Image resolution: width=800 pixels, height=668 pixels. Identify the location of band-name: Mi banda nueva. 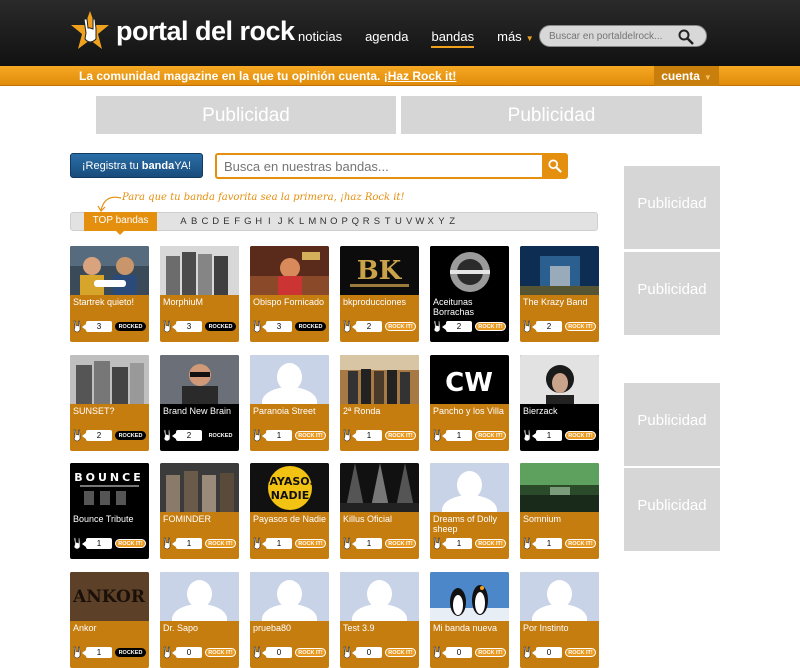
(470, 628).